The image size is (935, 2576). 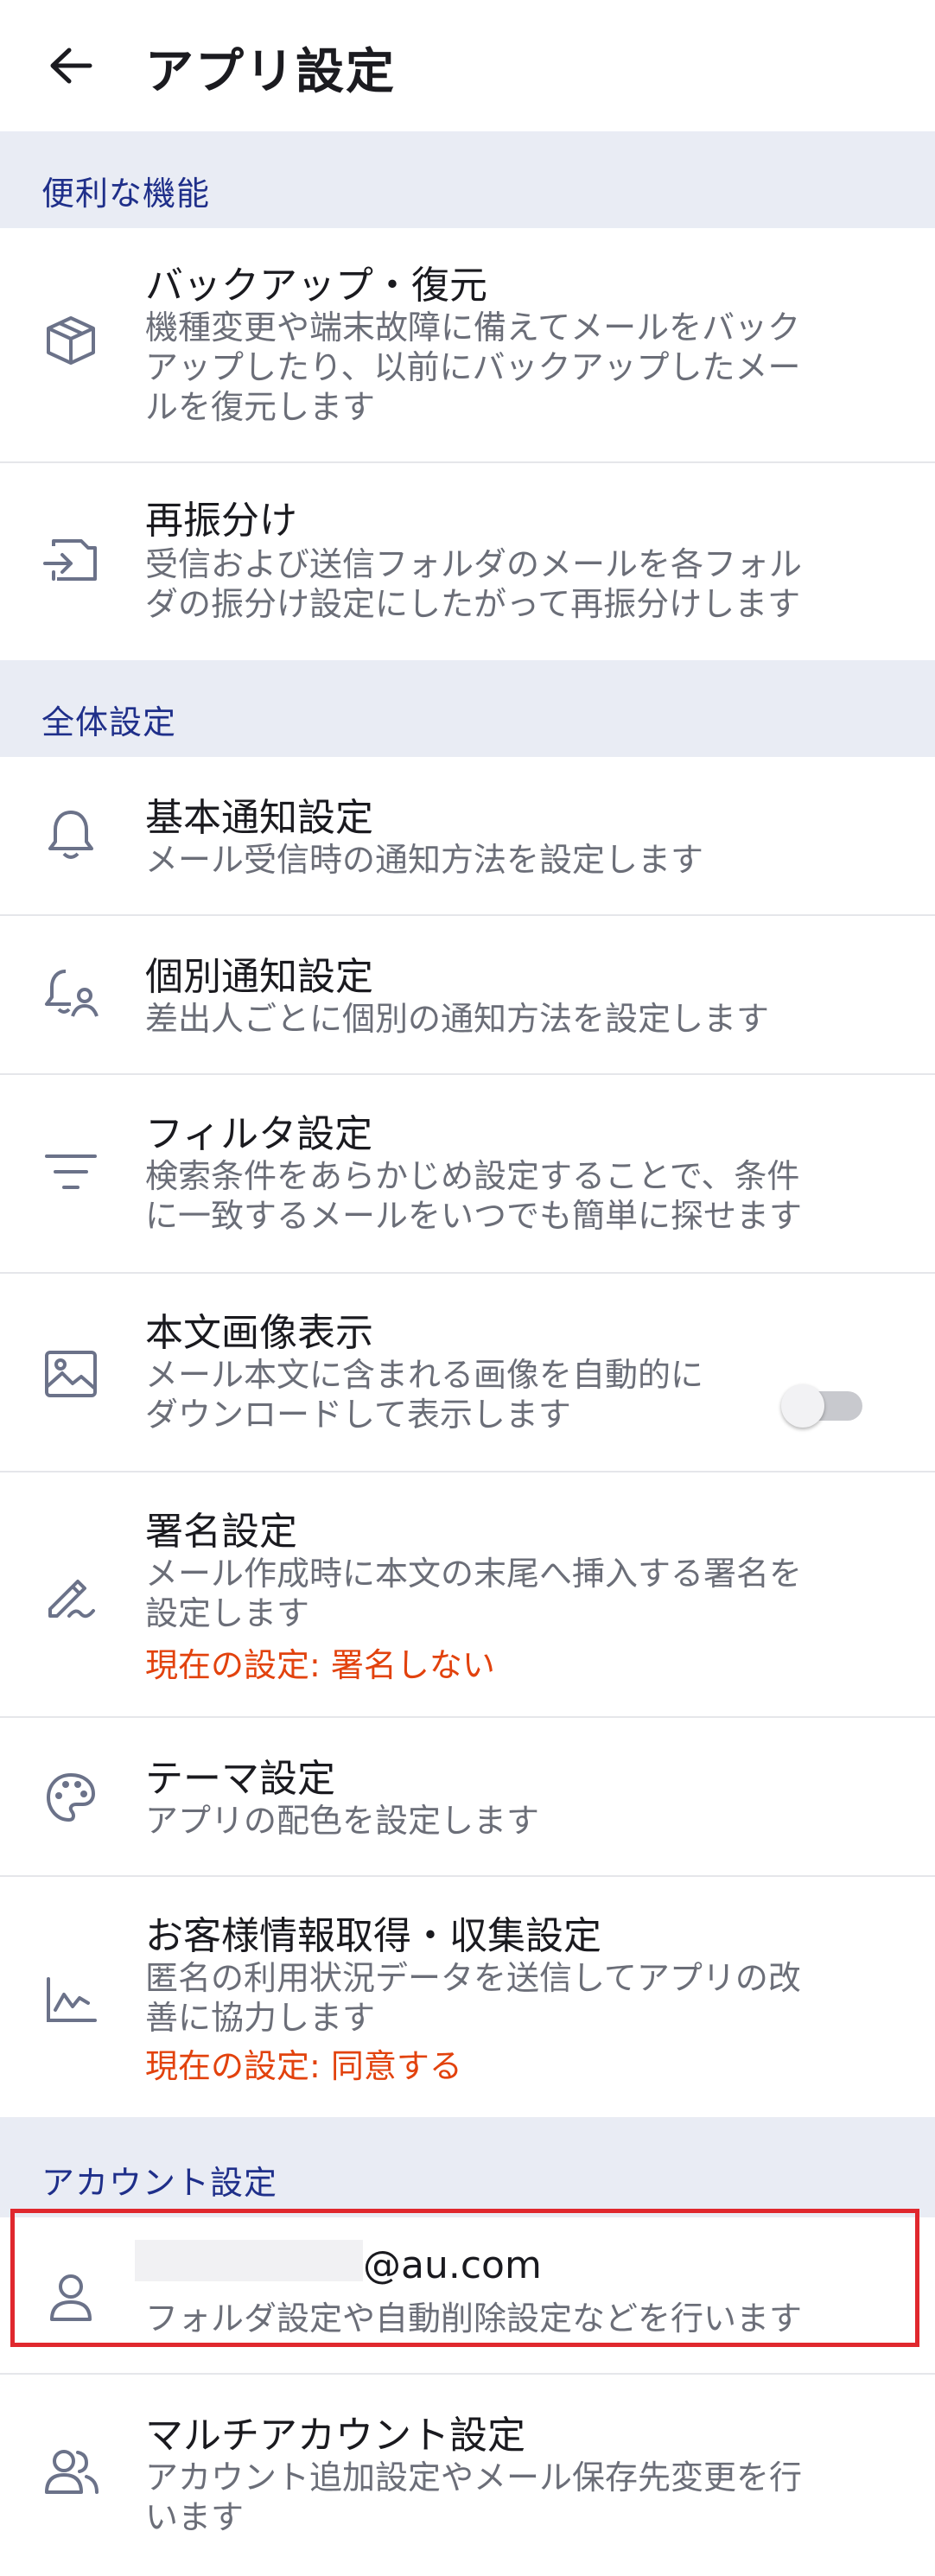 I want to click on section-label: アカウント設定, so click(x=159, y=2183).